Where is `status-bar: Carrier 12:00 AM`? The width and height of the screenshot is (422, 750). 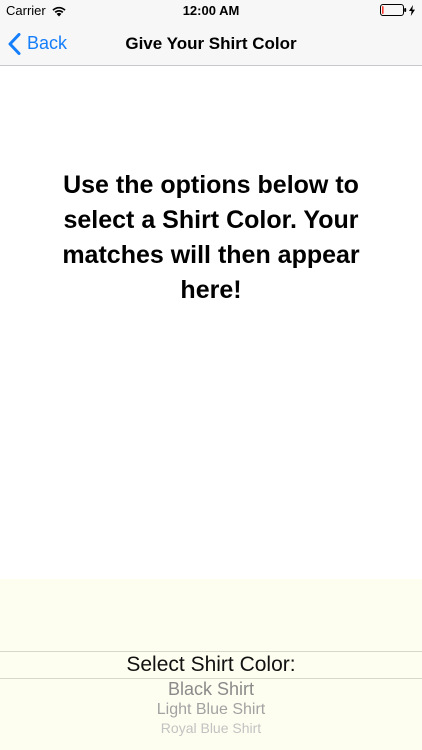
status-bar: Carrier 12:00 AM is located at coordinates (211, 11).